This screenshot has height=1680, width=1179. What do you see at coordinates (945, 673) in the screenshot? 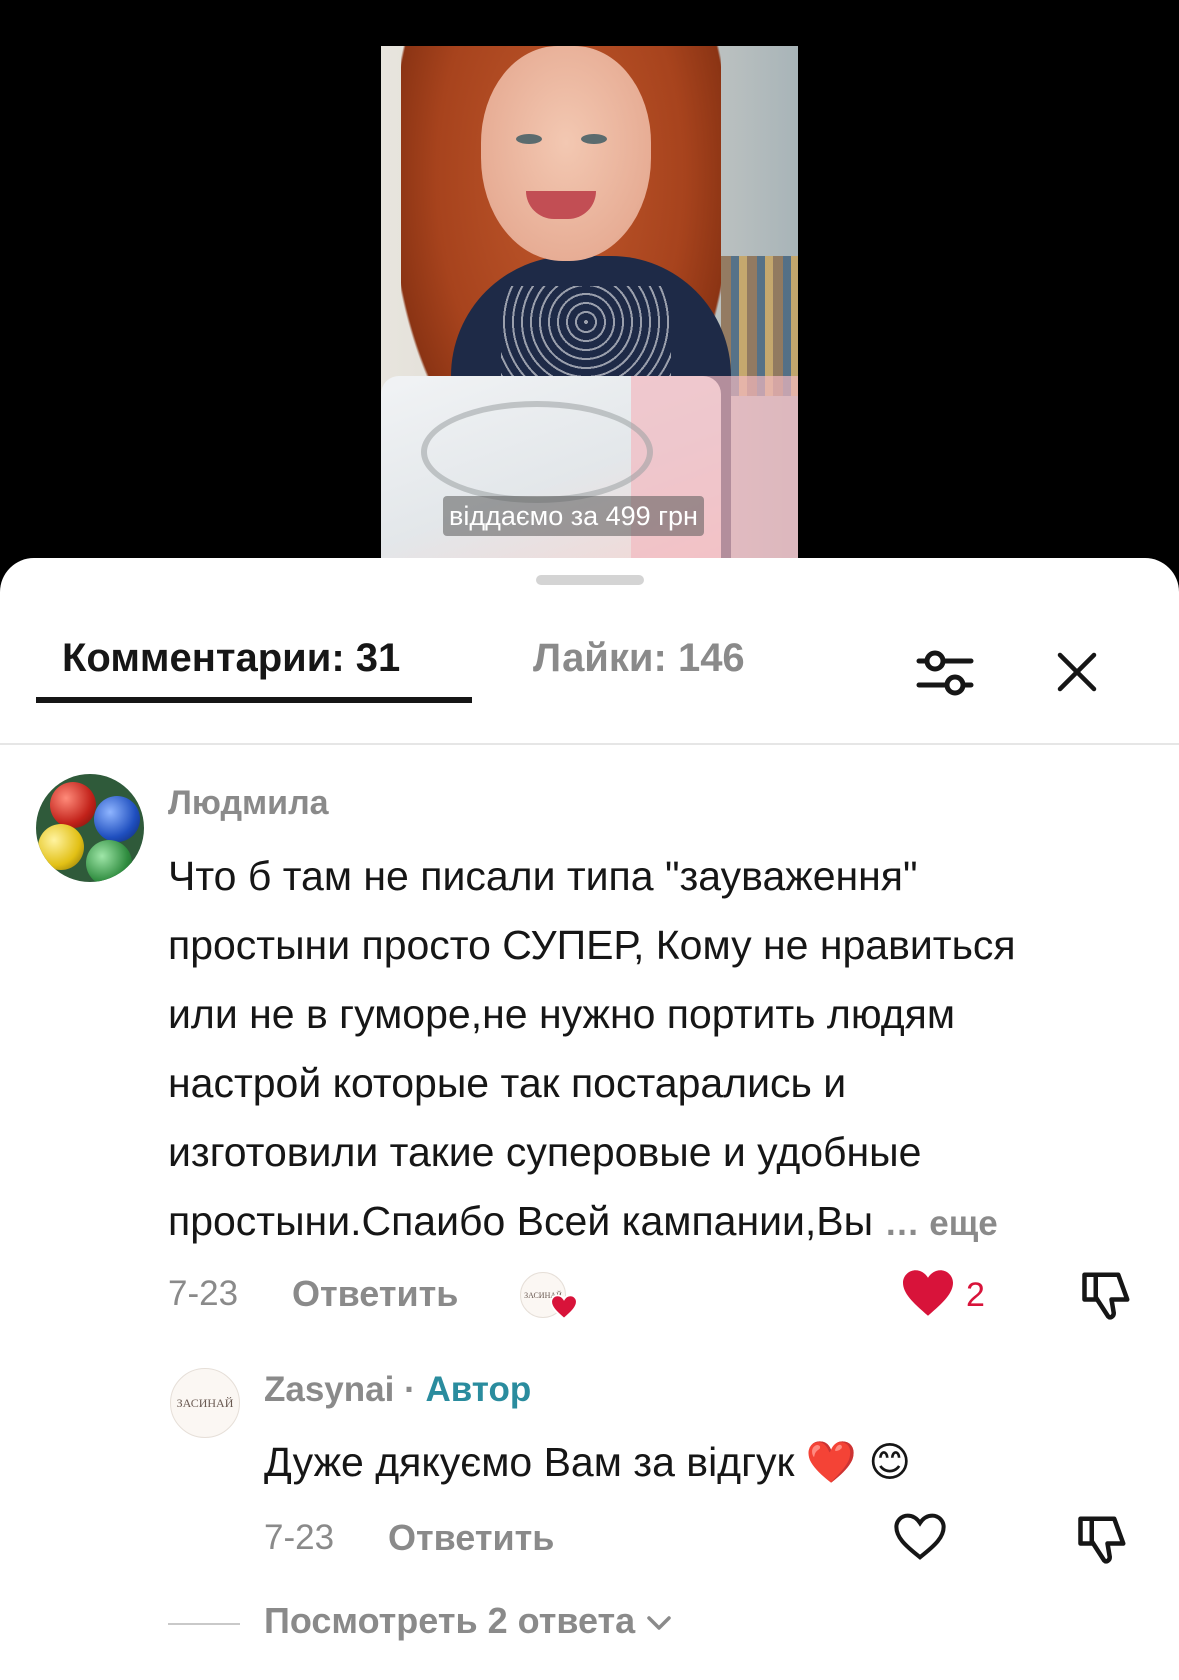
I see `filter-sliders-icon` at bounding box center [945, 673].